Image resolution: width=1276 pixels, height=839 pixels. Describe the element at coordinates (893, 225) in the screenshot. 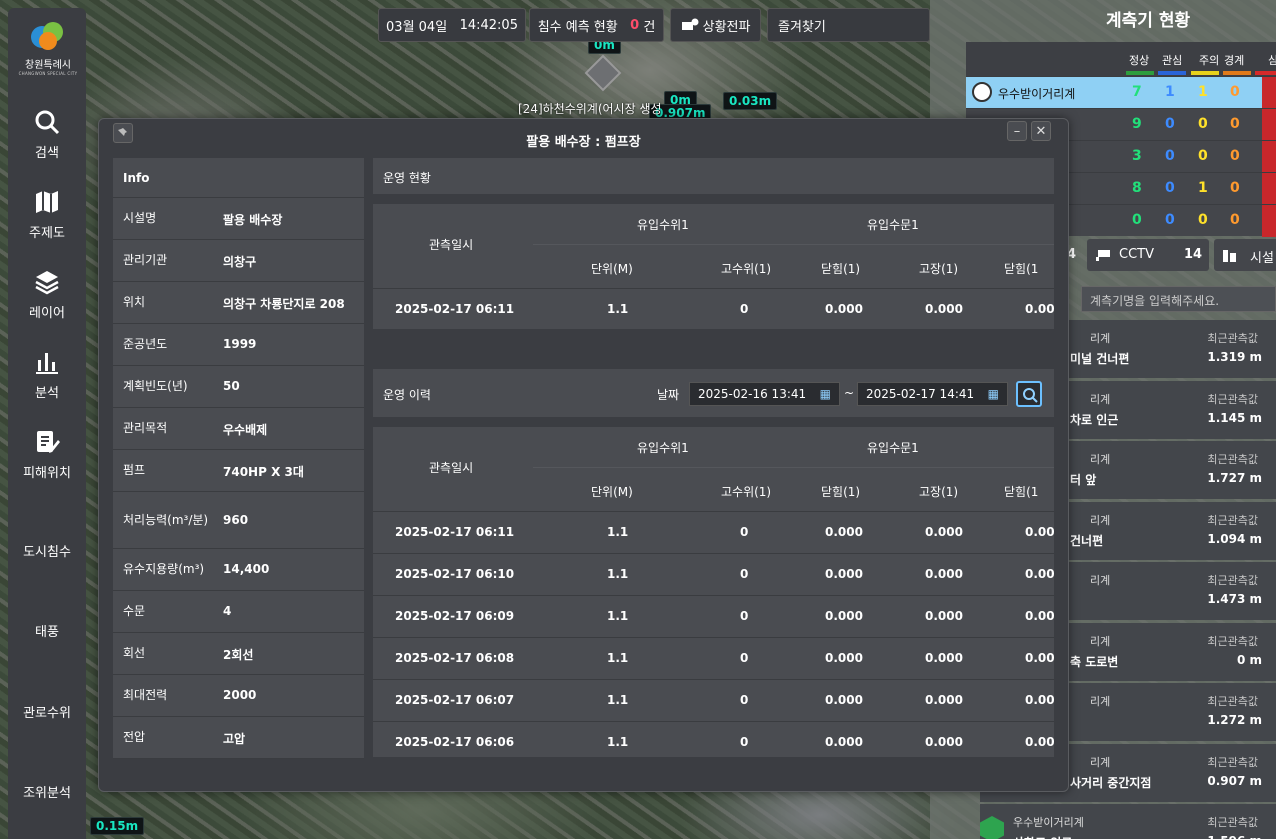

I see `column-group-header: 유입수문1` at that location.